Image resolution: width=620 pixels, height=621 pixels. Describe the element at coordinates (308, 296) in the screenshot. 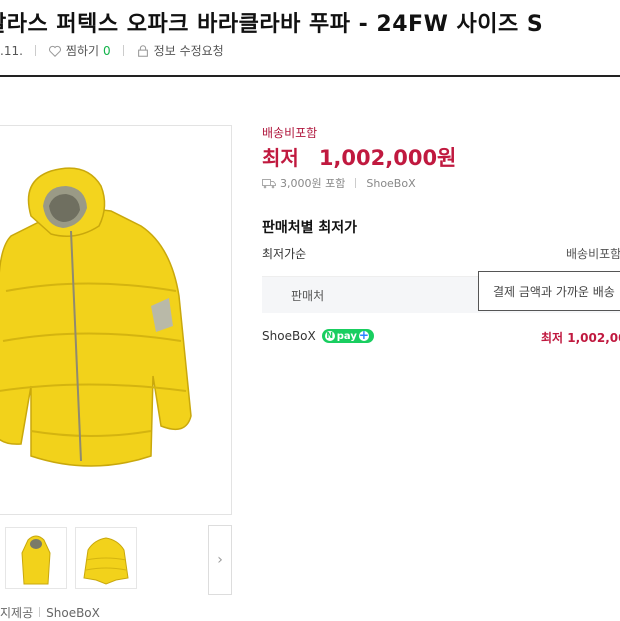

I see `header-seller: 판매처` at that location.